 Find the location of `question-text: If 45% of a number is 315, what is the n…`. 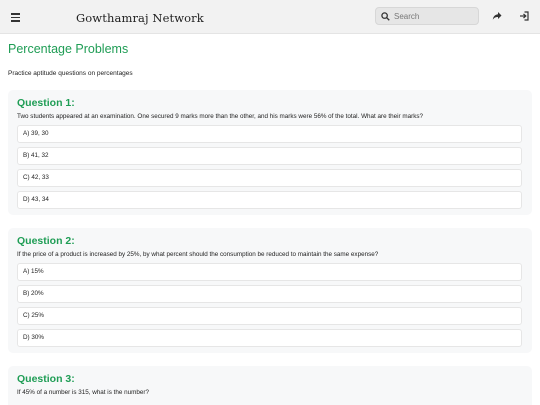

question-text: If 45% of a number is 315, what is the n… is located at coordinates (83, 392).